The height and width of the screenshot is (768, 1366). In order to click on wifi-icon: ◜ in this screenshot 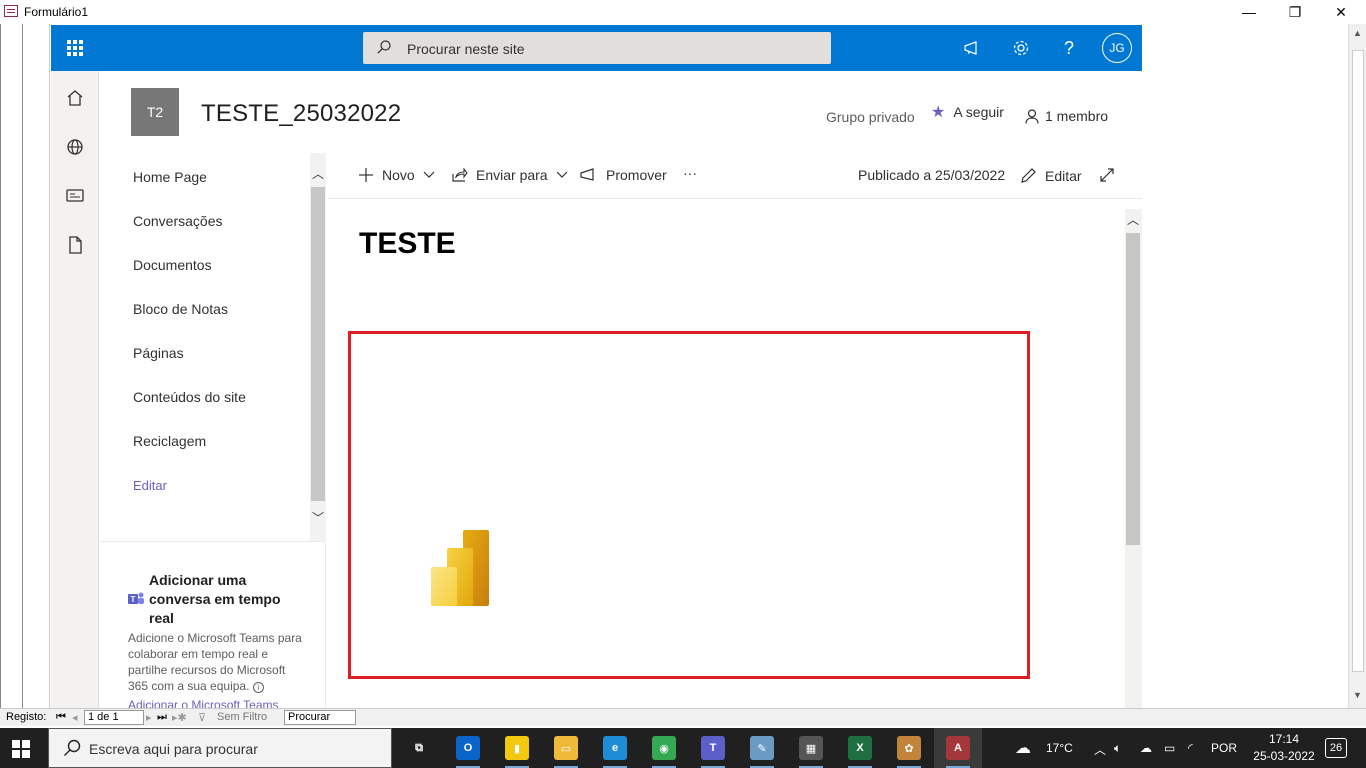, I will do `click(1190, 748)`.